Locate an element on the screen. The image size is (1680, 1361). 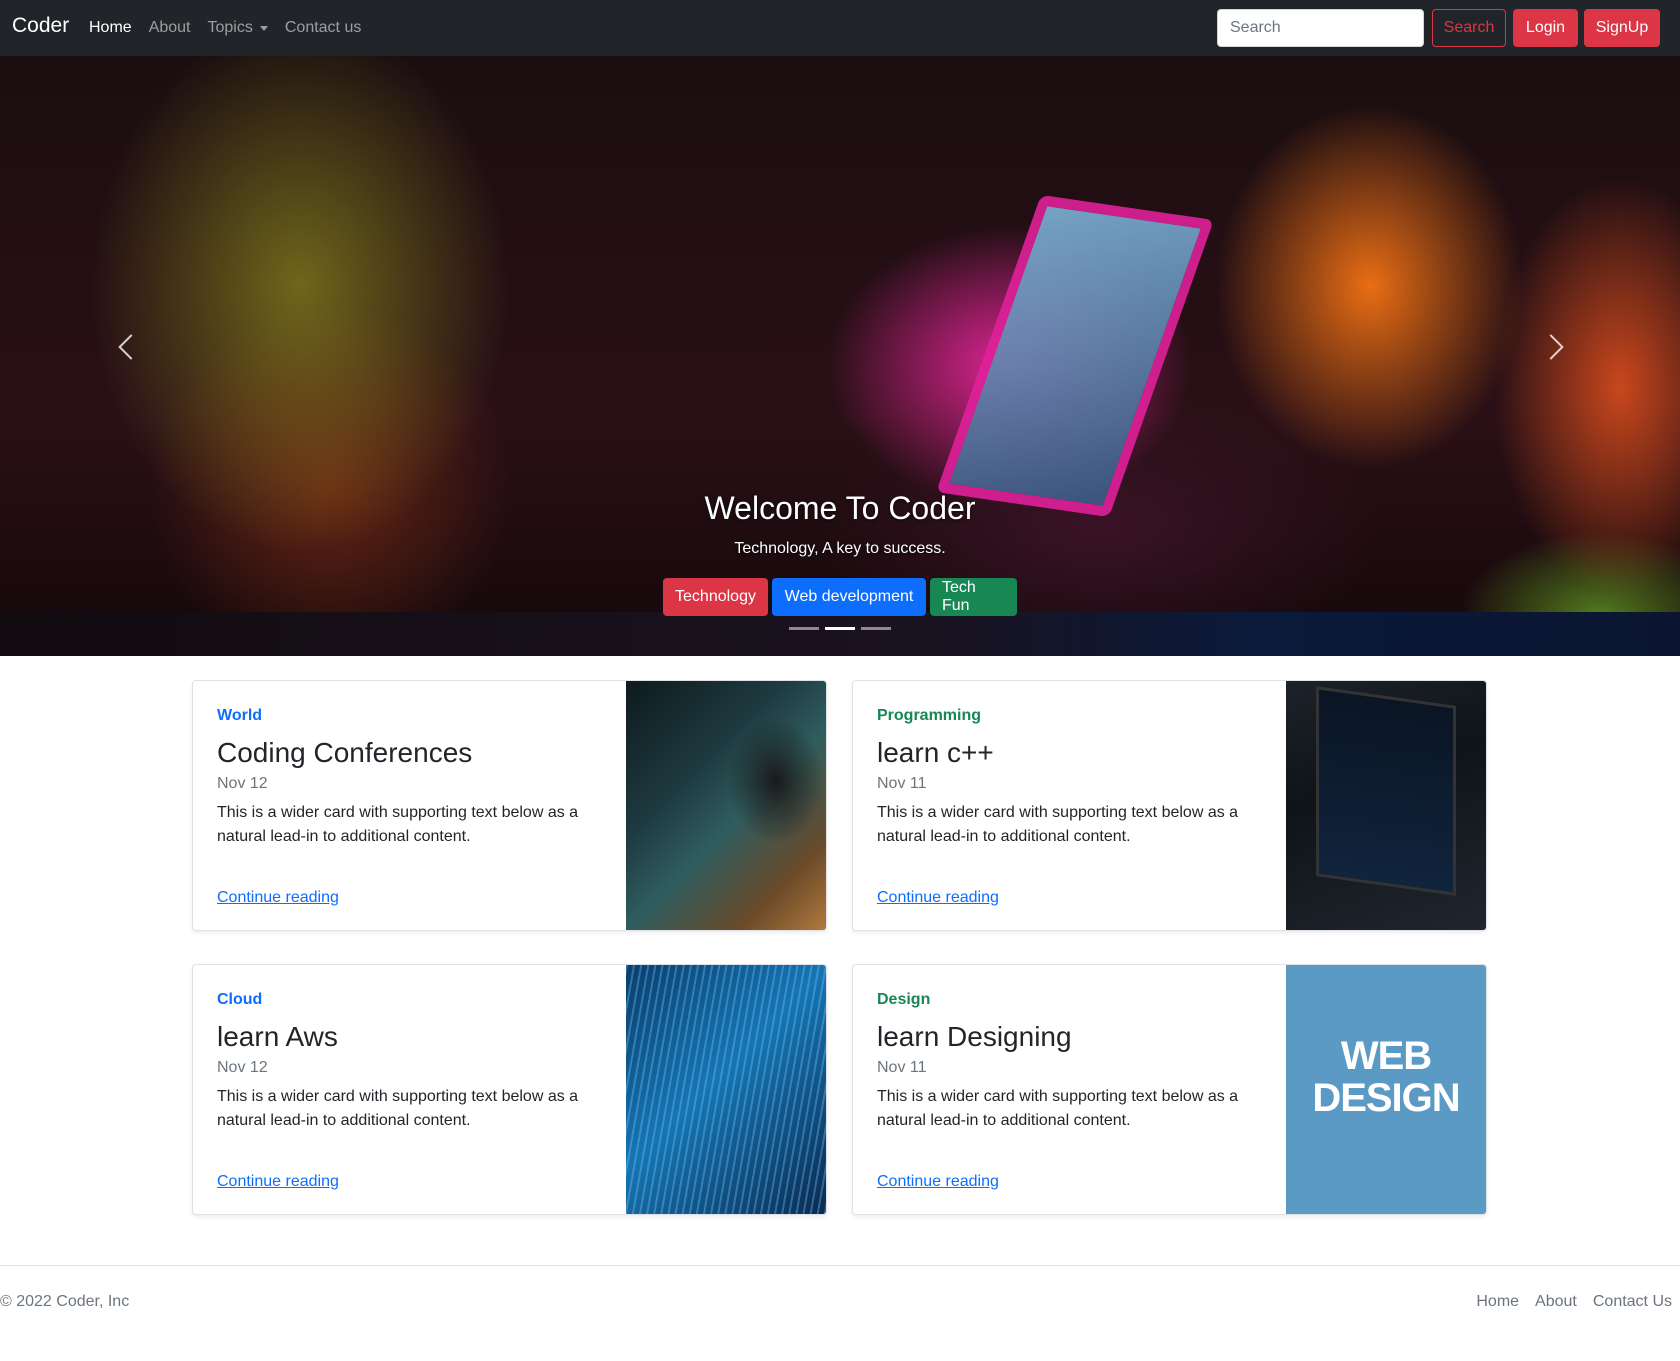
nav-topics-dropdown: Topics is located at coordinates (238, 28).